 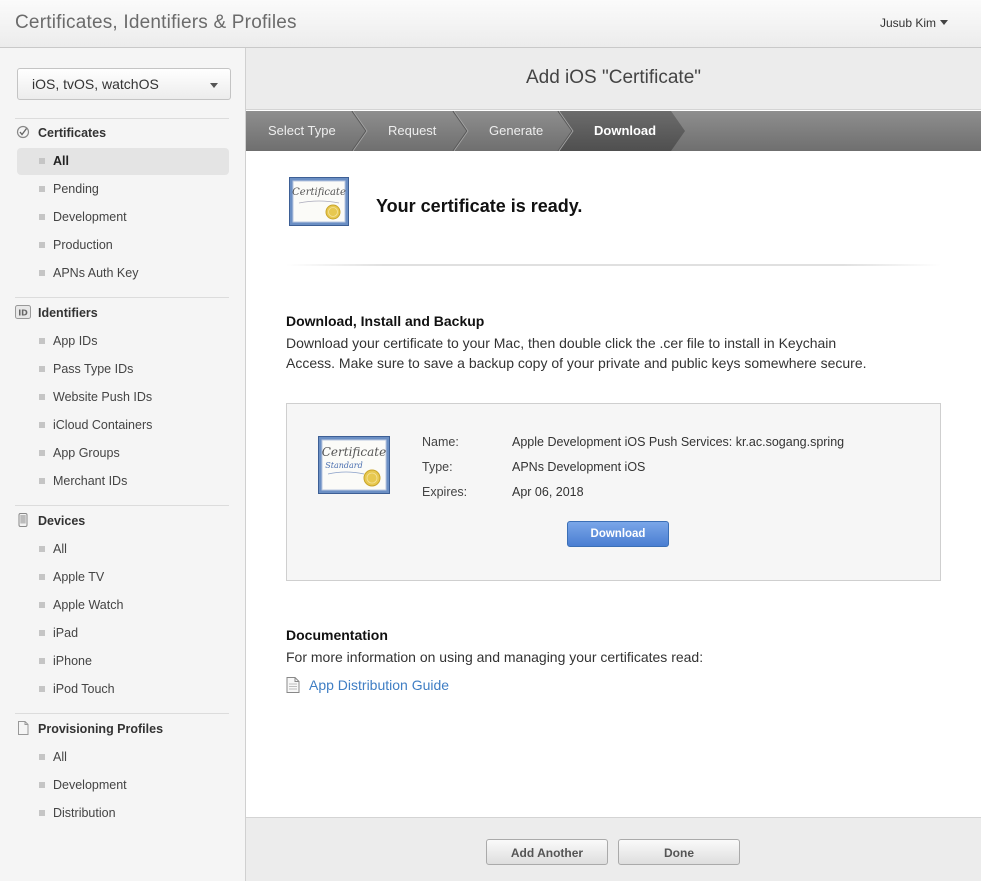 What do you see at coordinates (385, 321) in the screenshot?
I see `download-section-heading: Download, Install and Backup` at bounding box center [385, 321].